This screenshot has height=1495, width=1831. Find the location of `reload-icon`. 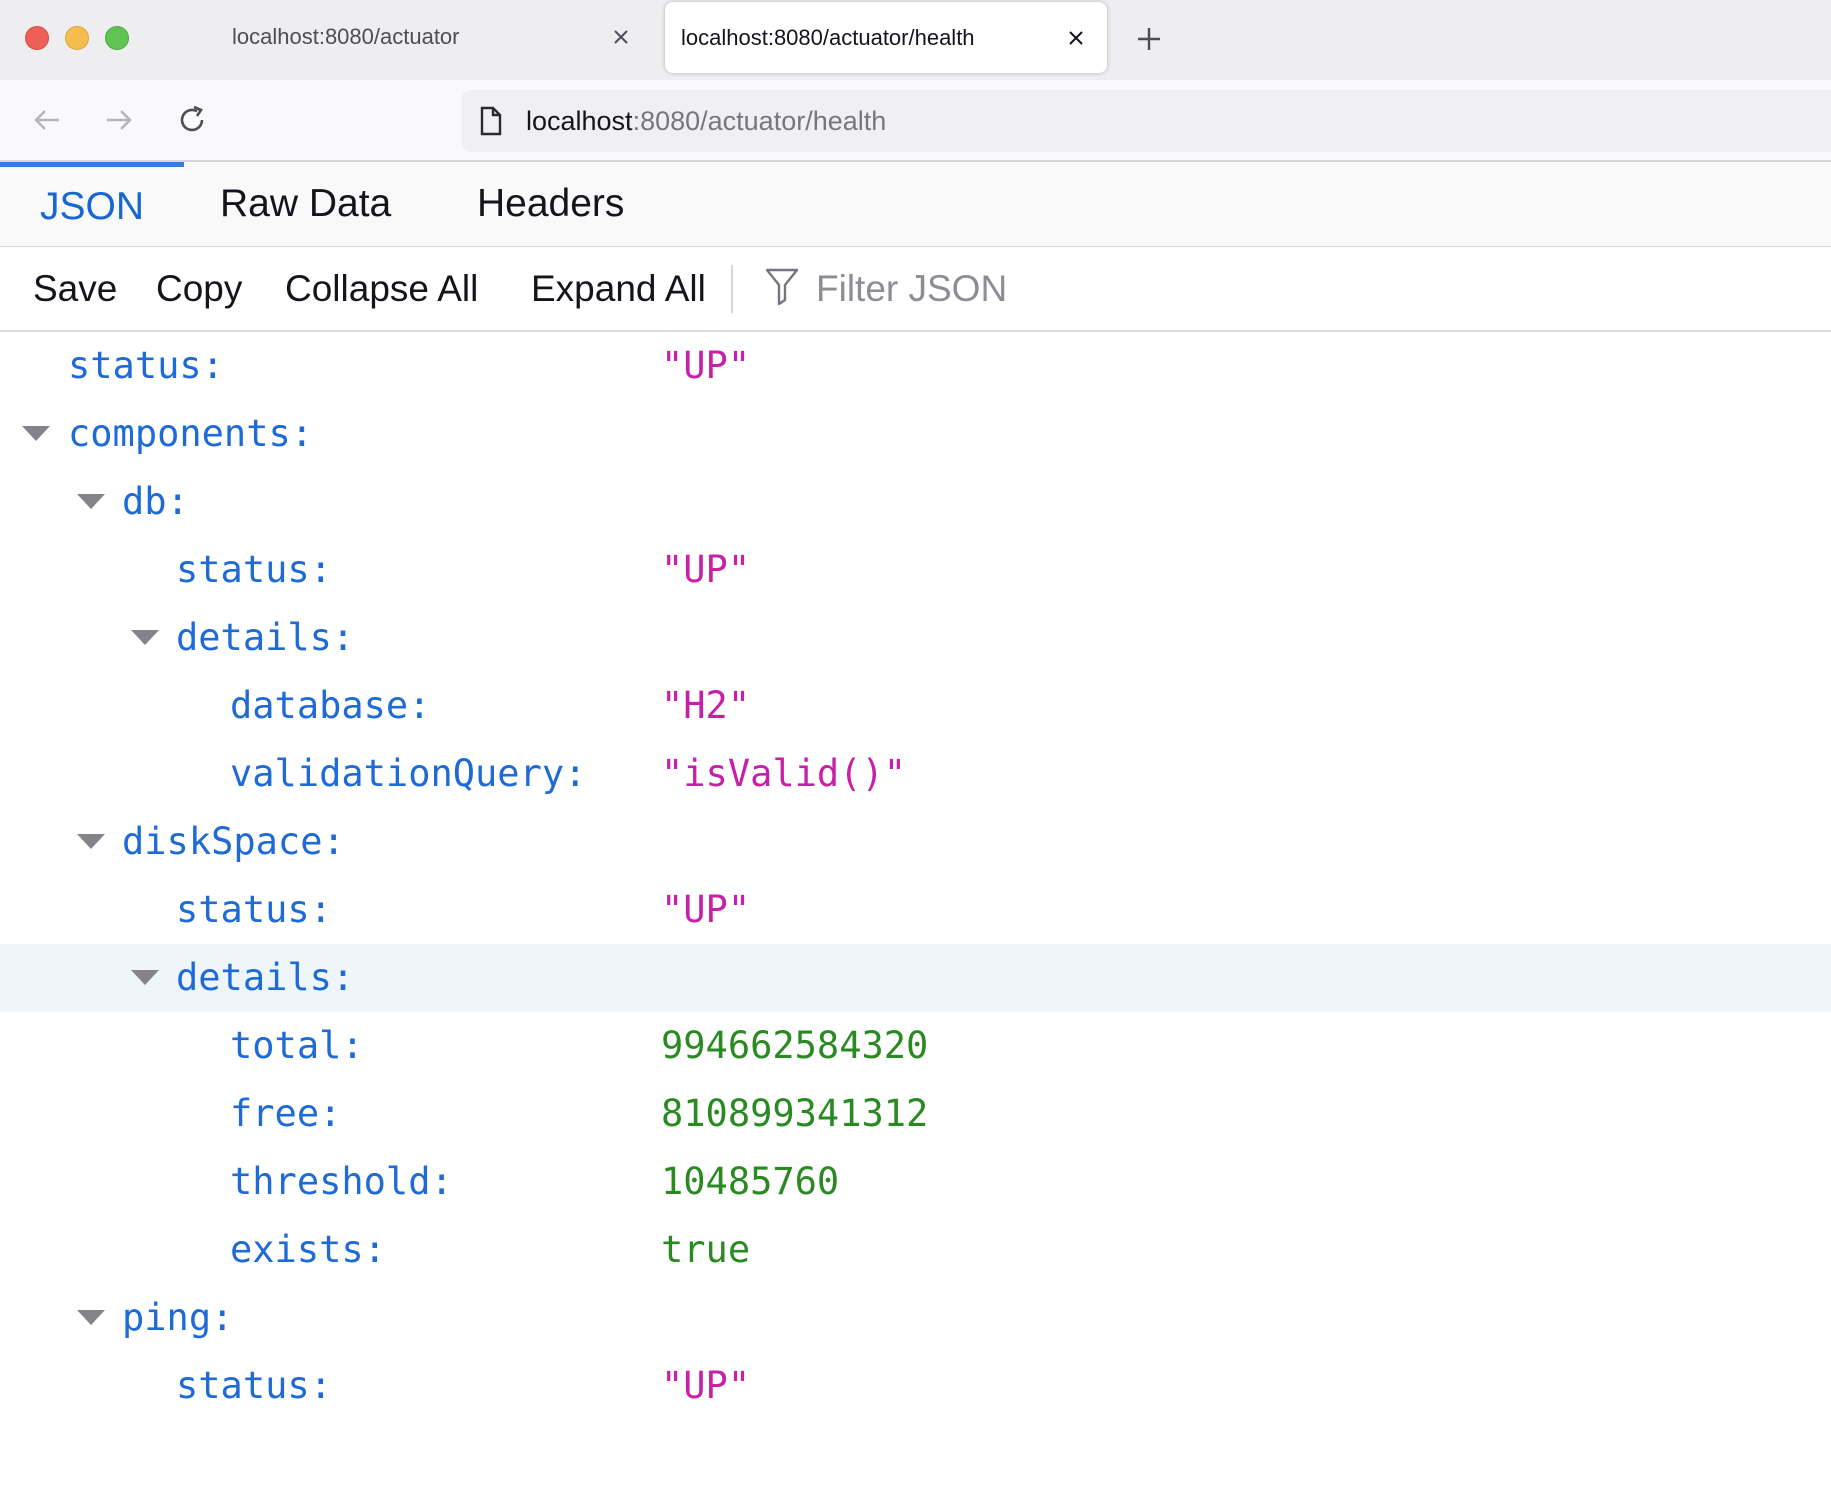

reload-icon is located at coordinates (192, 120).